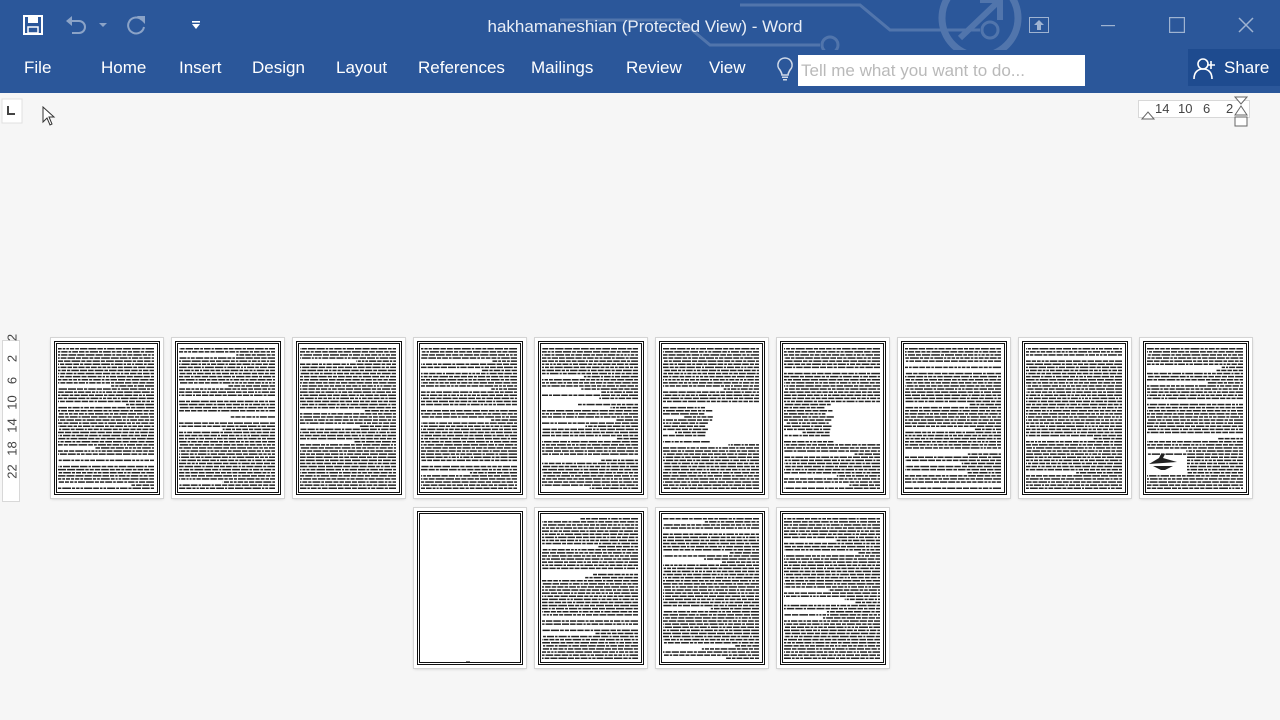 This screenshot has width=1280, height=720. I want to click on tab-design: Design, so click(278, 69).